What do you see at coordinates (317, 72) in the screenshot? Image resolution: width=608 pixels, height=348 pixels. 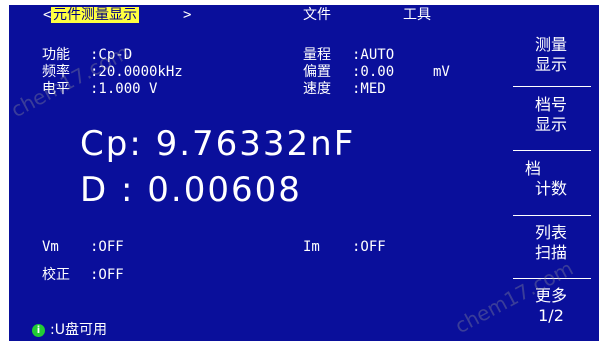 I see `bias-label: 偏置` at bounding box center [317, 72].